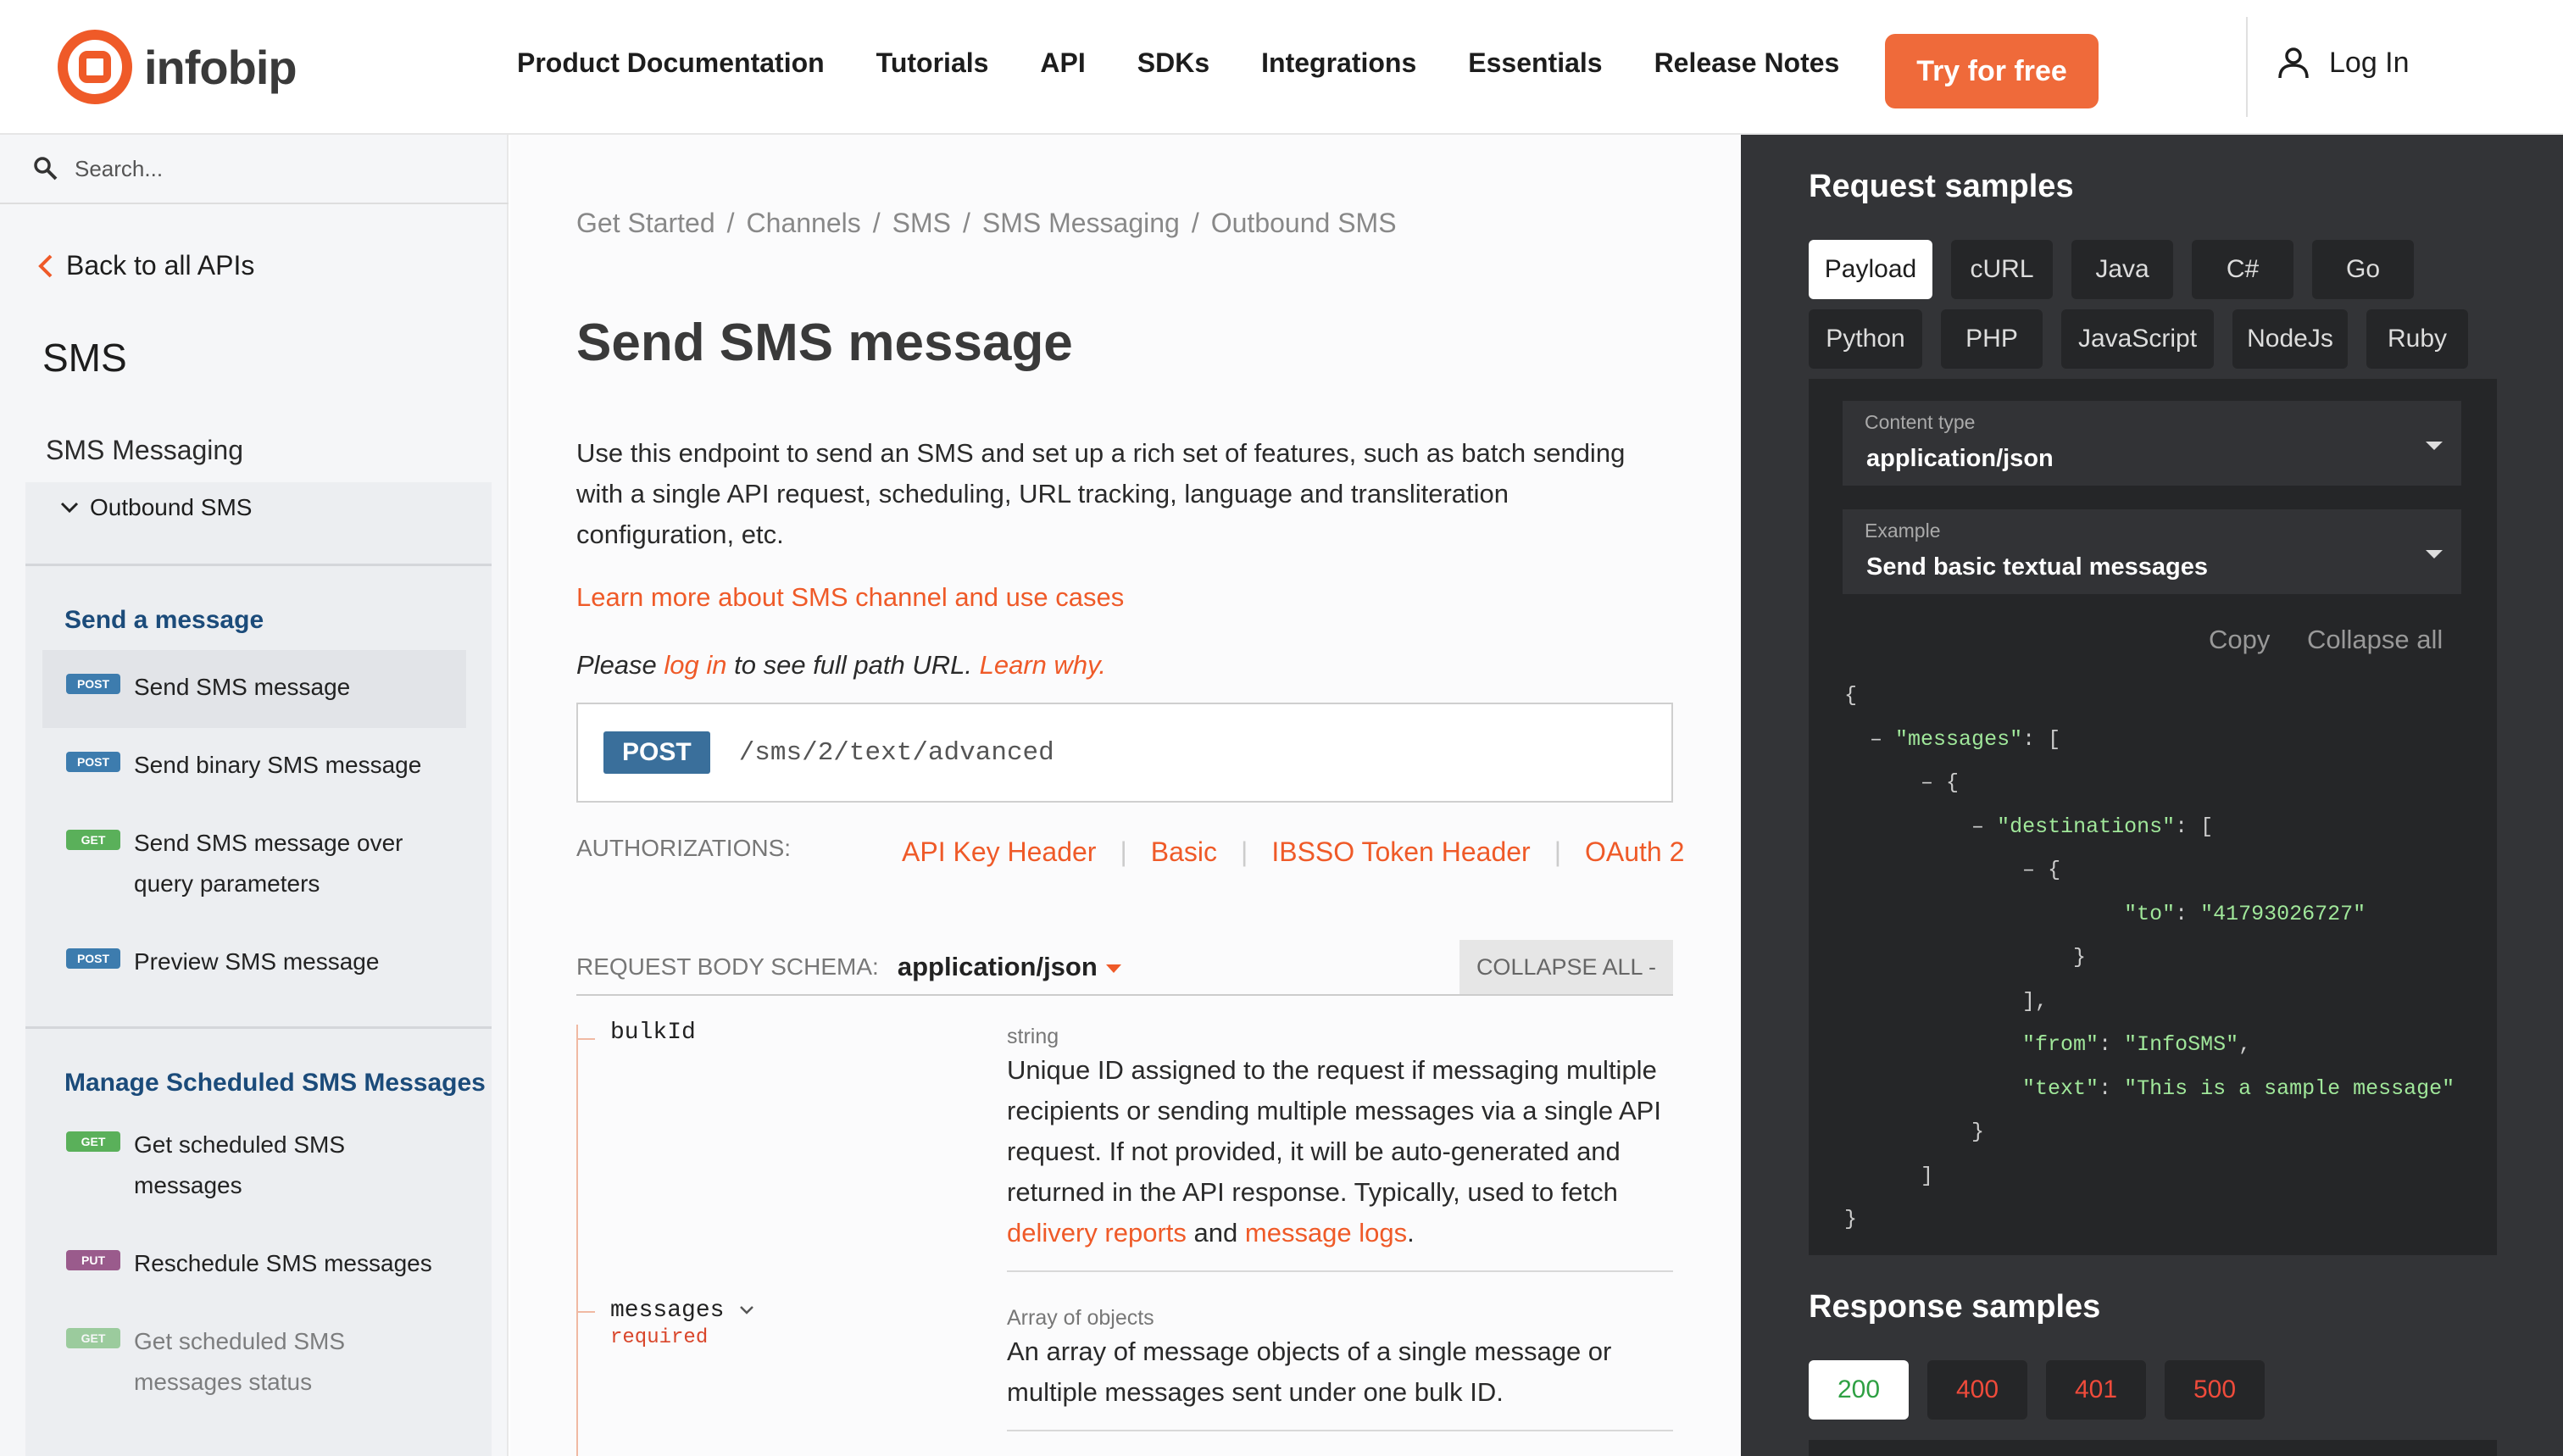 The image size is (2563, 1456). I want to click on learn-why-link: Learn why., so click(1043, 665).